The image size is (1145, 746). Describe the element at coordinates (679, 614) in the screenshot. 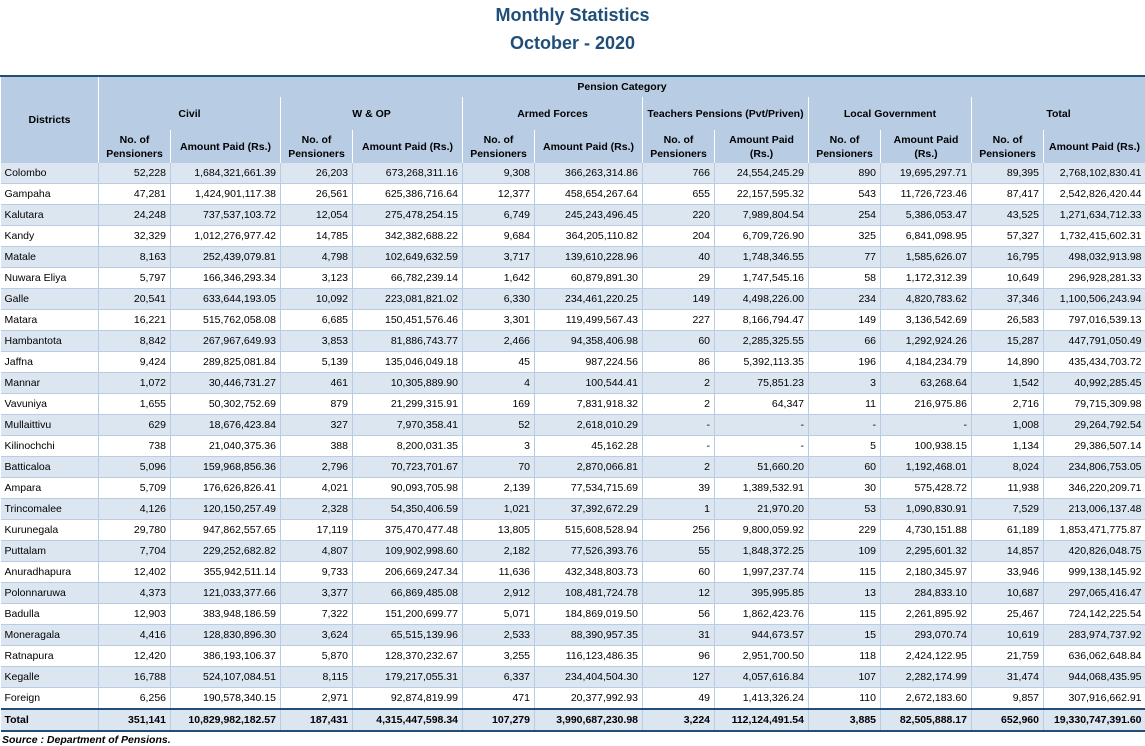

I see `table-cell: 56` at that location.